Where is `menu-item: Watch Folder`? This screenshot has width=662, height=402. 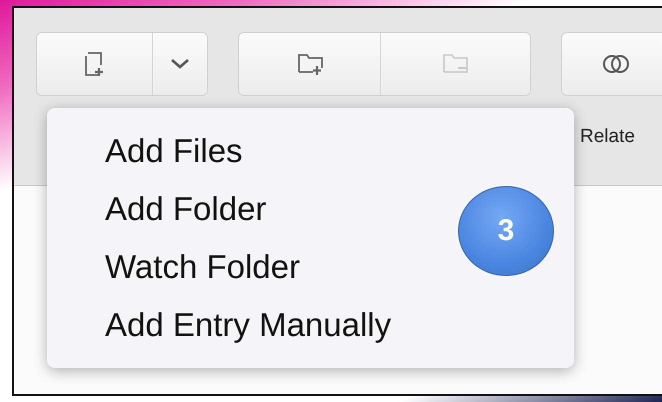 menu-item: Watch Folder is located at coordinates (202, 267).